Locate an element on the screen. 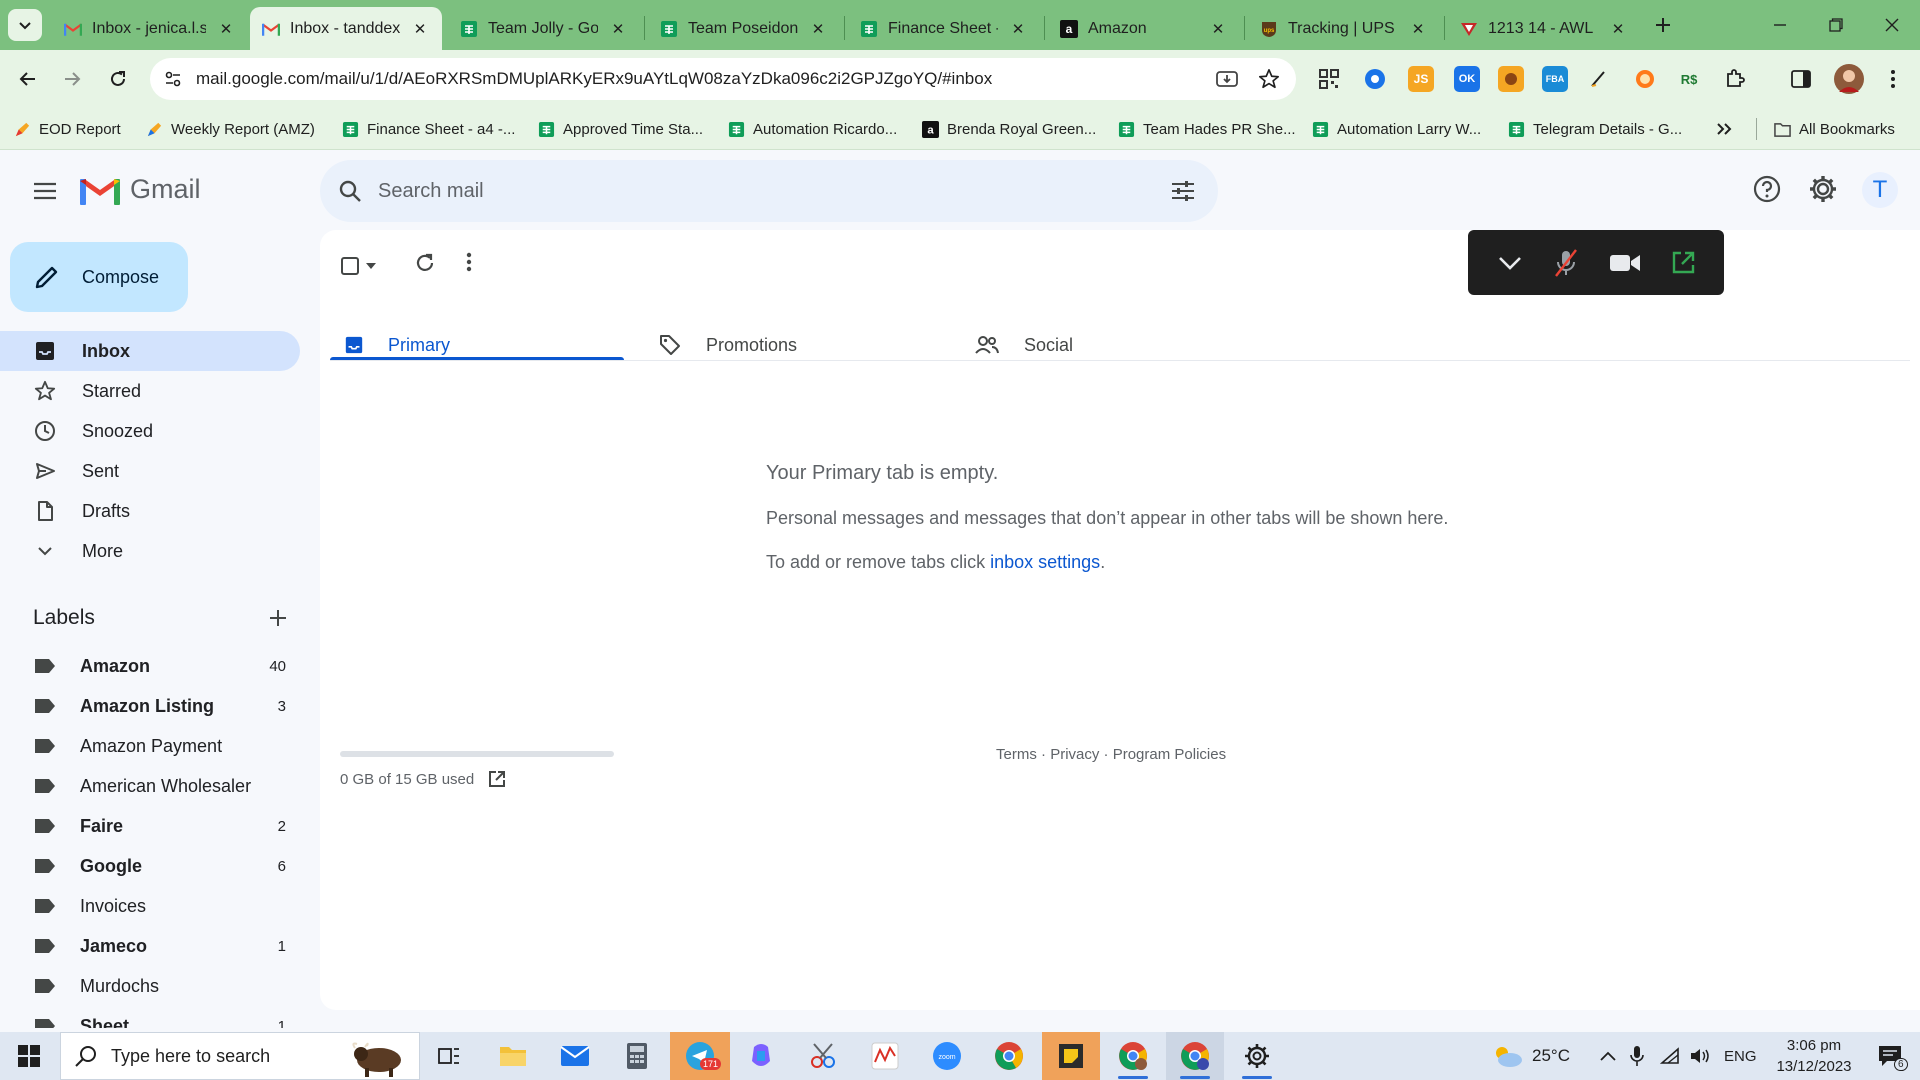  telegram-app: 171 is located at coordinates (700, 1056).